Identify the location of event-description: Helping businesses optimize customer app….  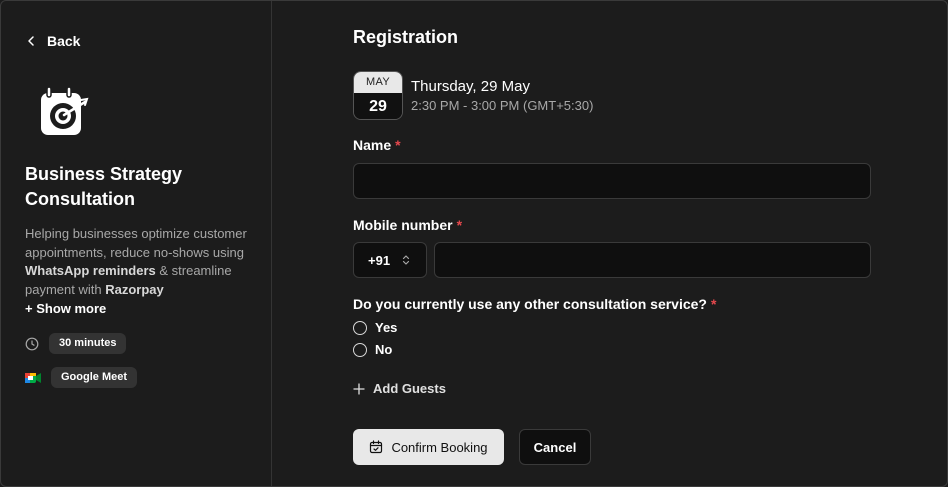
(143, 262).